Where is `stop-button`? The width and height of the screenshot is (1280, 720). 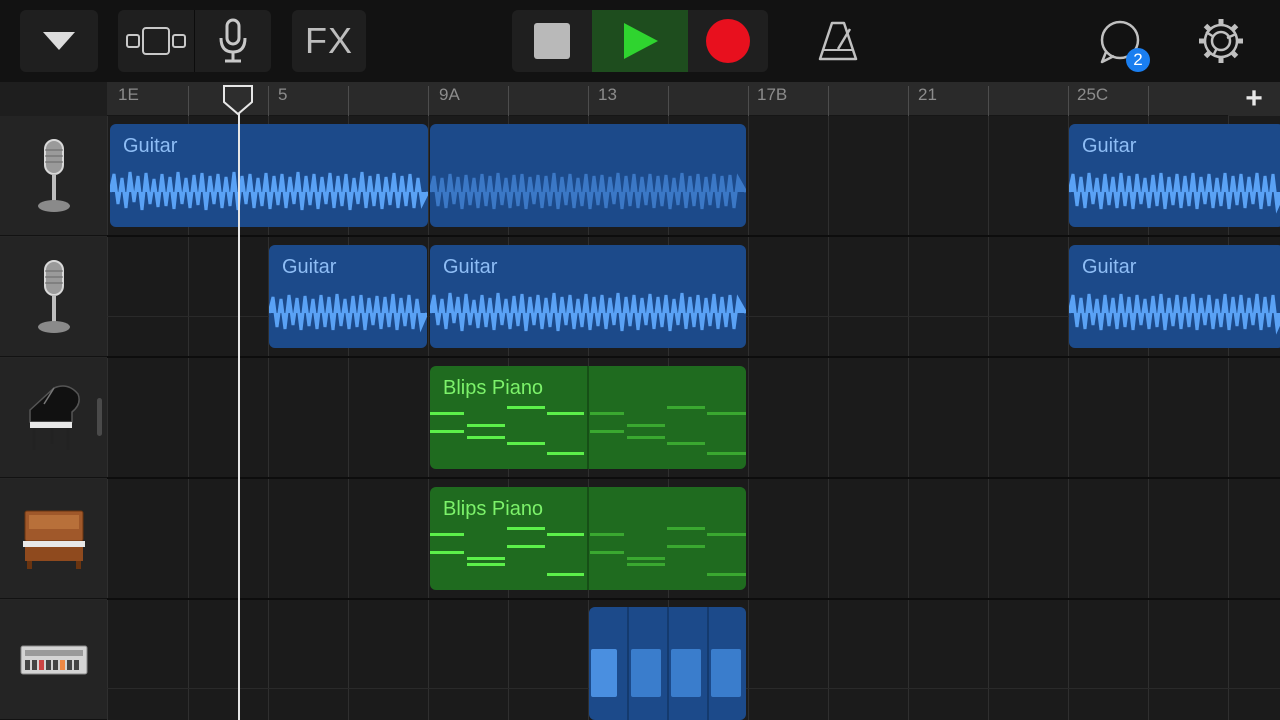
stop-button is located at coordinates (552, 41).